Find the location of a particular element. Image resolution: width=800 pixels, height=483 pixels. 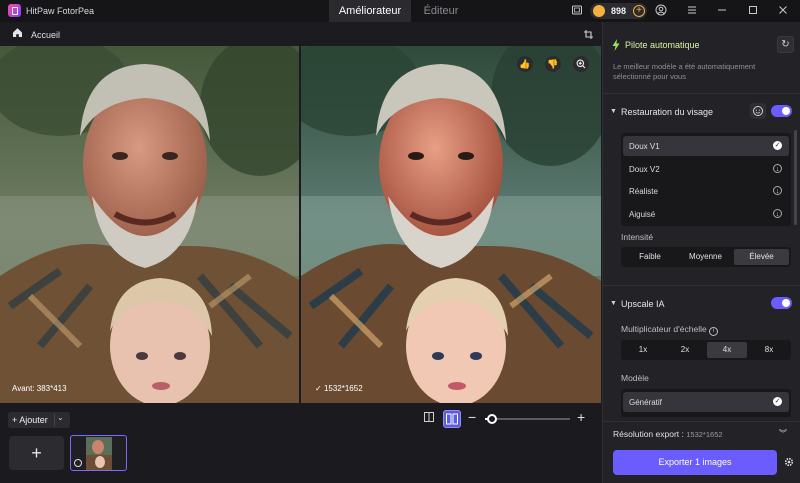

split-view-icon is located at coordinates (429, 419).